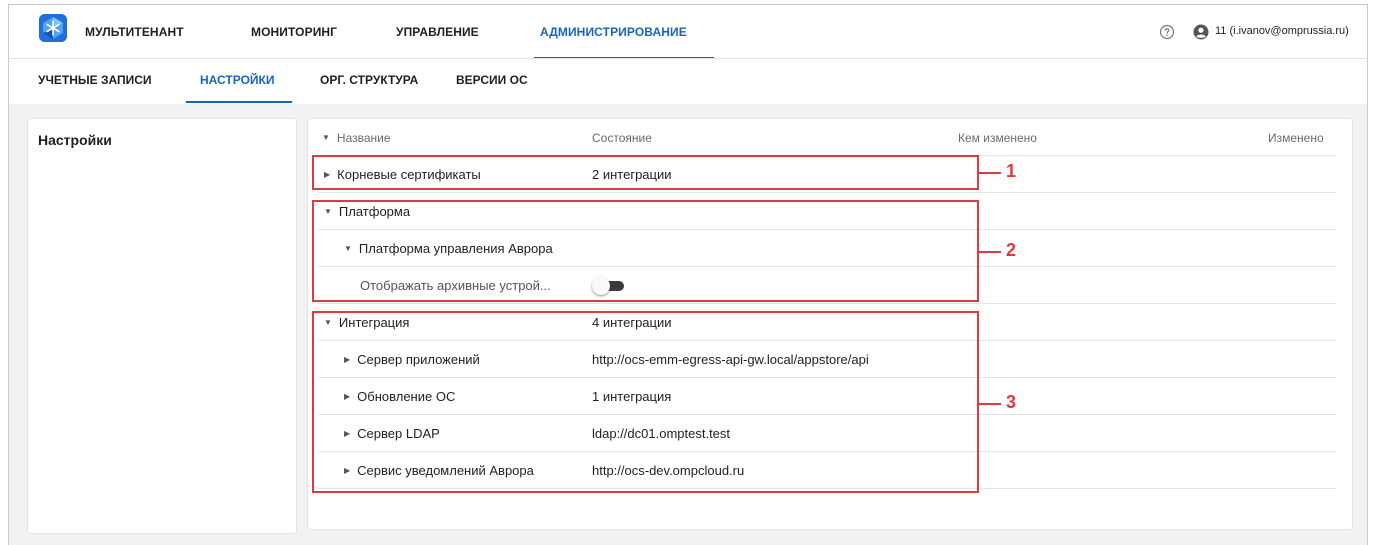 The width and height of the screenshot is (1376, 545). What do you see at coordinates (1167, 32) in the screenshot?
I see `help-circle-icon` at bounding box center [1167, 32].